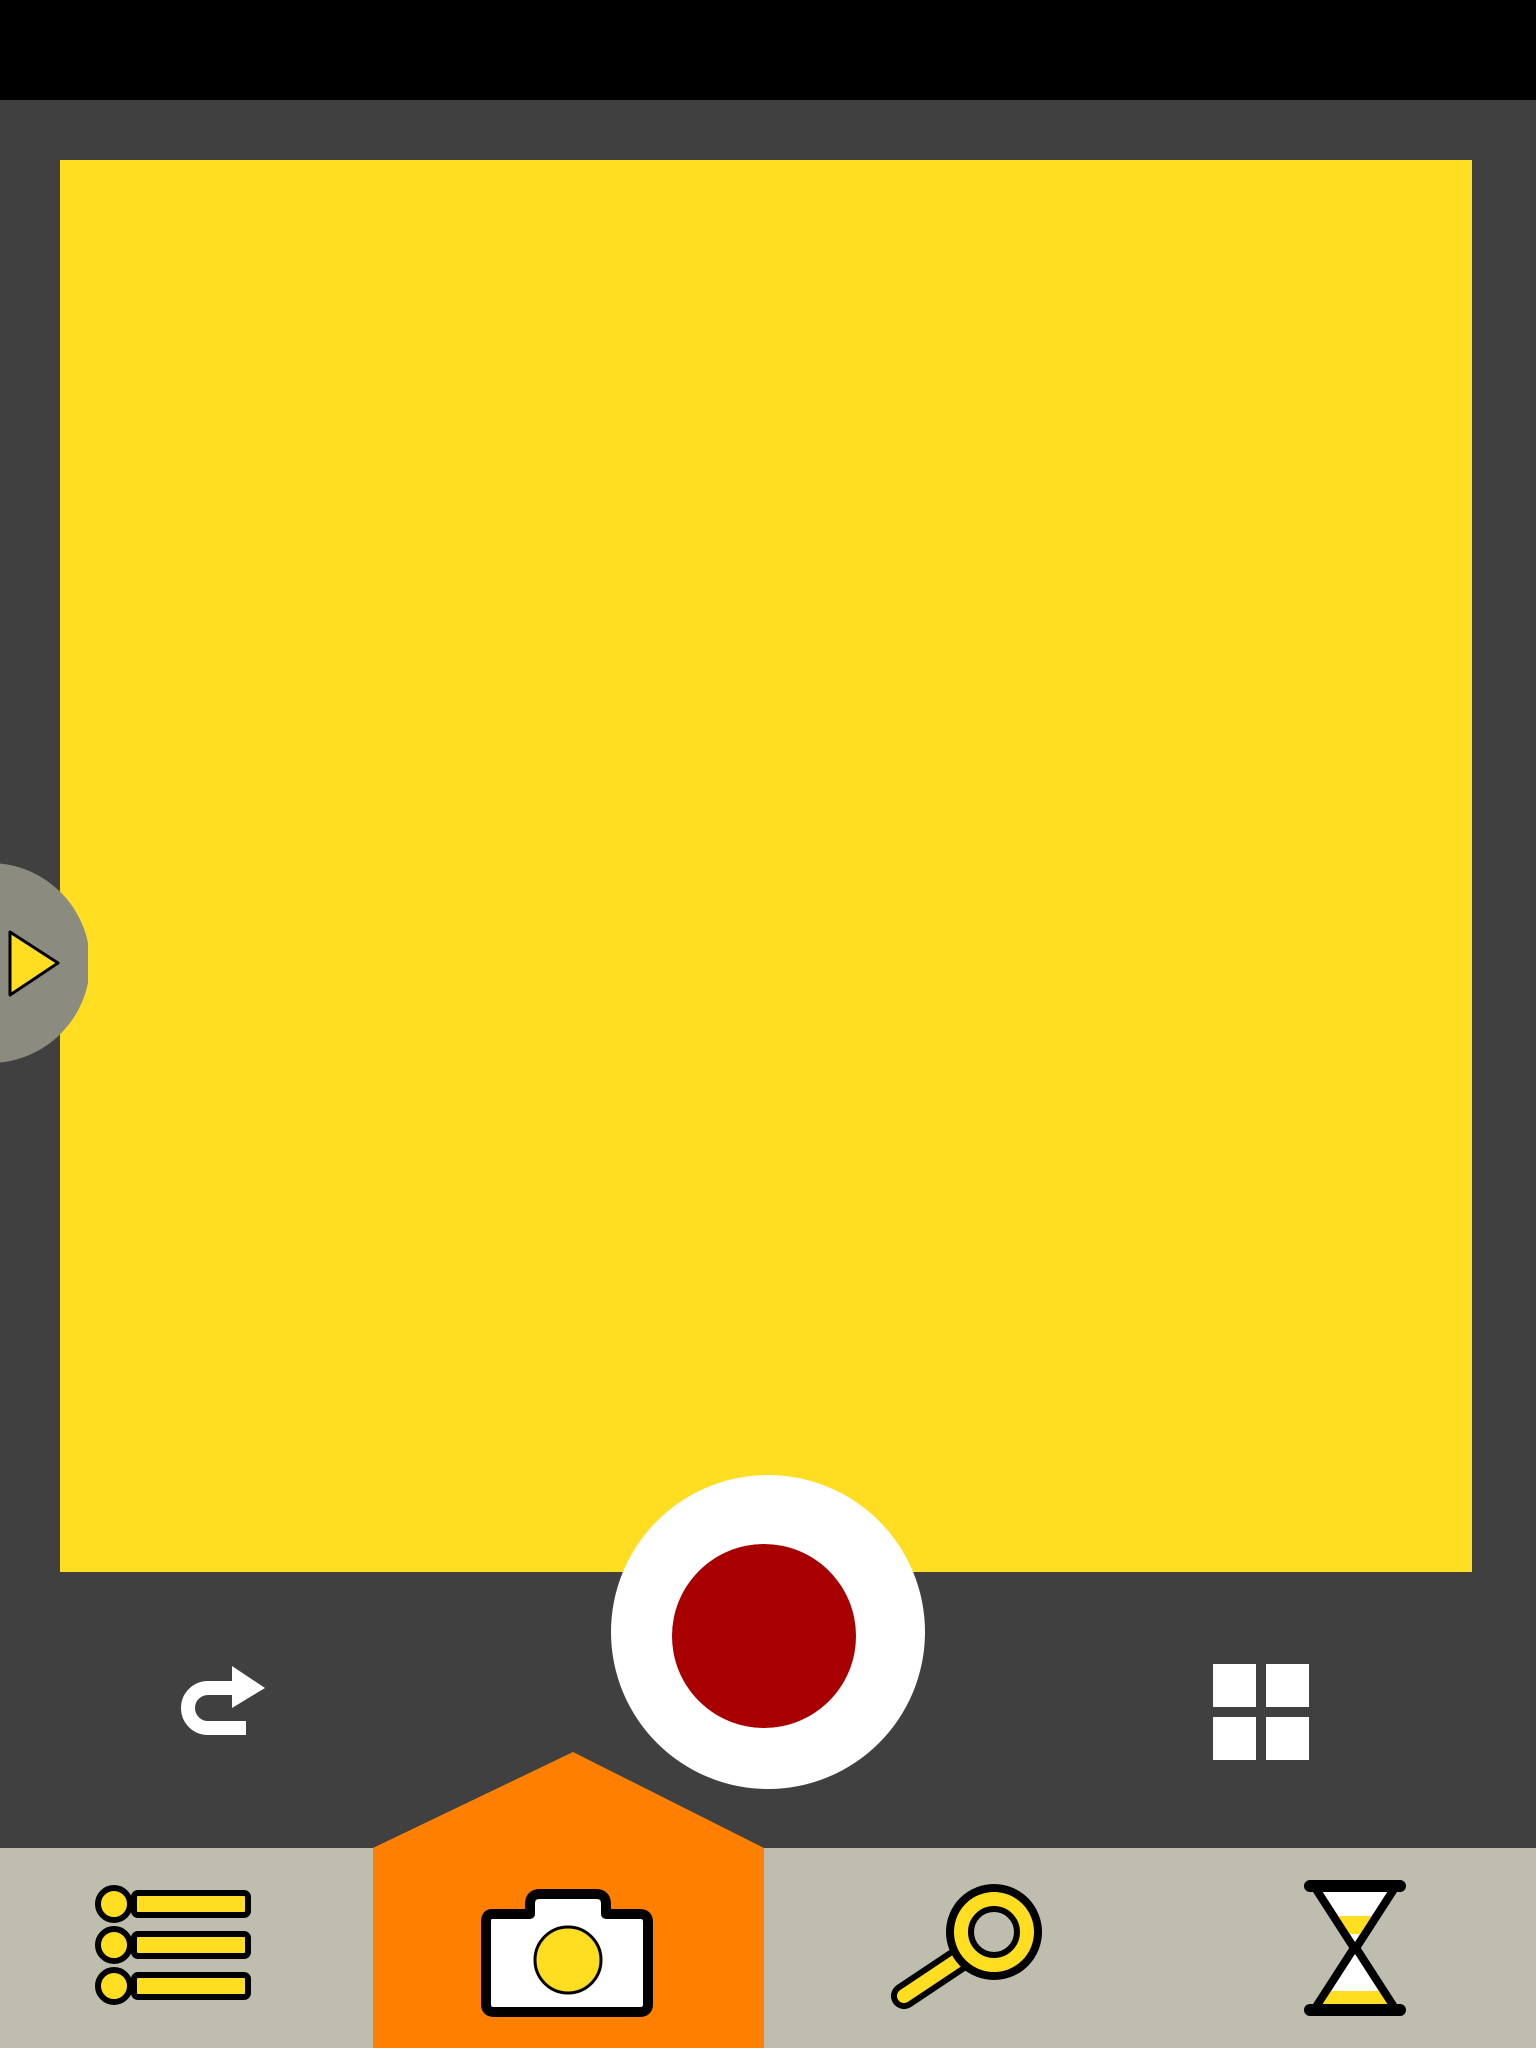 The width and height of the screenshot is (1536, 2048). What do you see at coordinates (764, 1636) in the screenshot?
I see `record-shutter-icon` at bounding box center [764, 1636].